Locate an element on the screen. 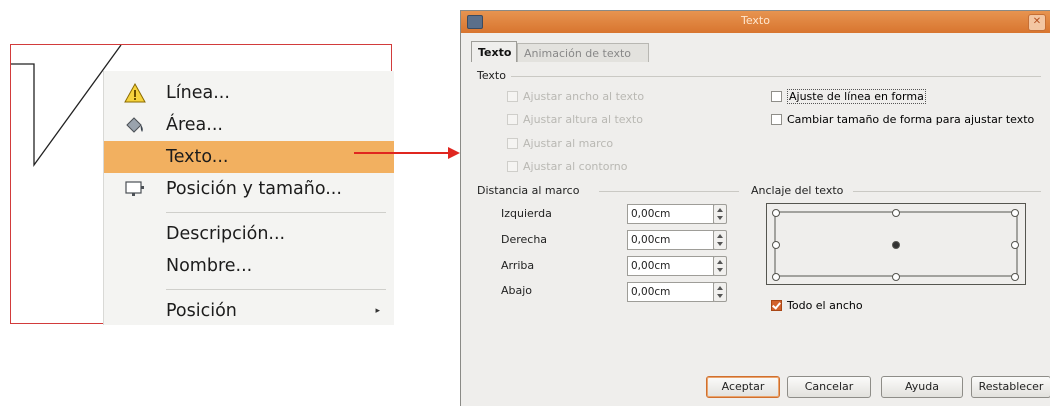  section-distancia-label: Distancia al marco is located at coordinates (528, 190).